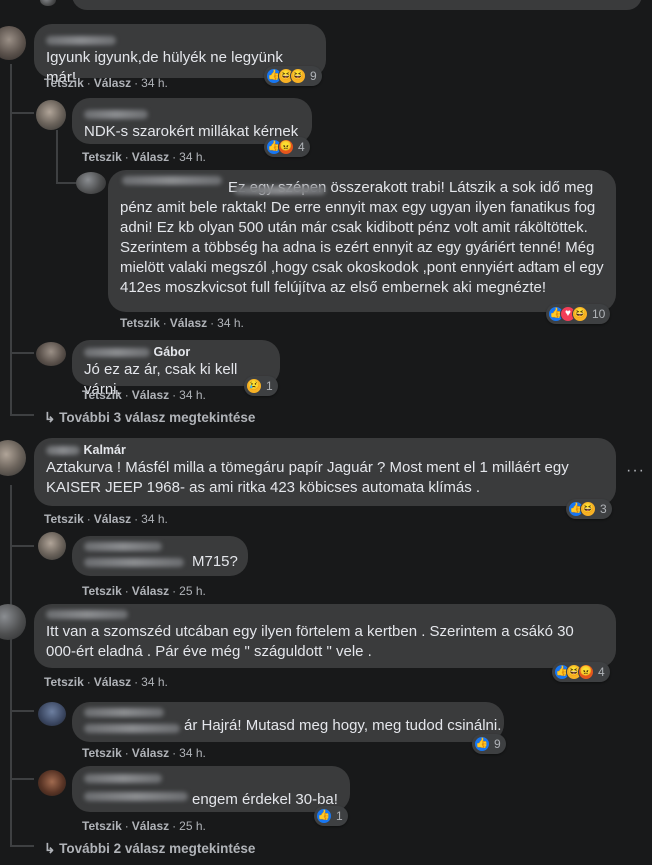  I want to click on thread-line-sub, so click(57, 156).